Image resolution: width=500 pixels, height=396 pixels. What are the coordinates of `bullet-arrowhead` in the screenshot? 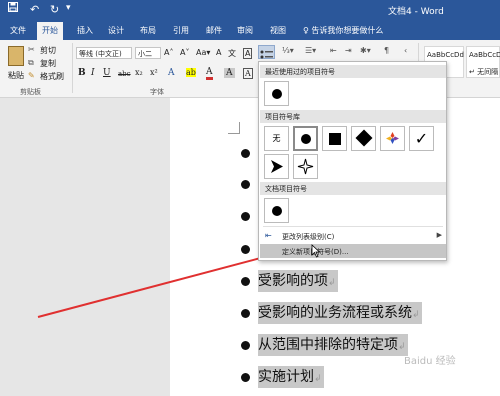 It's located at (276, 166).